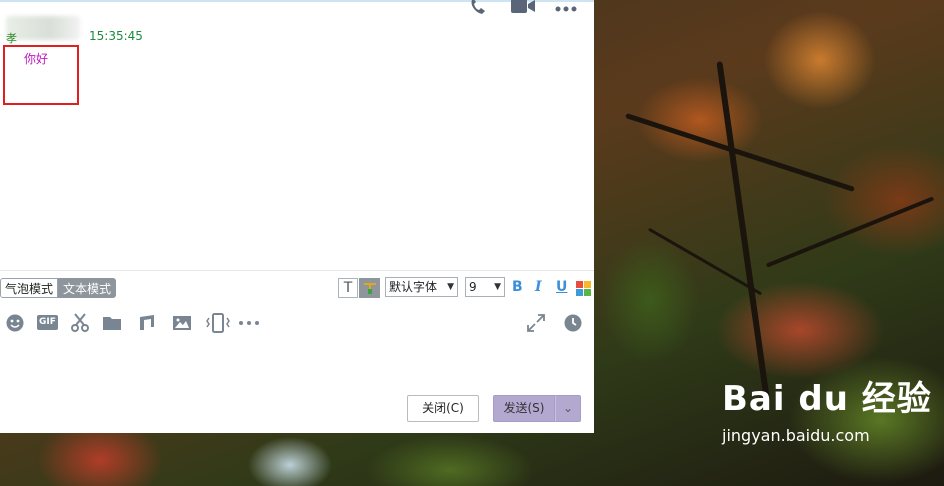 Image resolution: width=944 pixels, height=486 pixels. I want to click on history-clock-icon, so click(573, 323).